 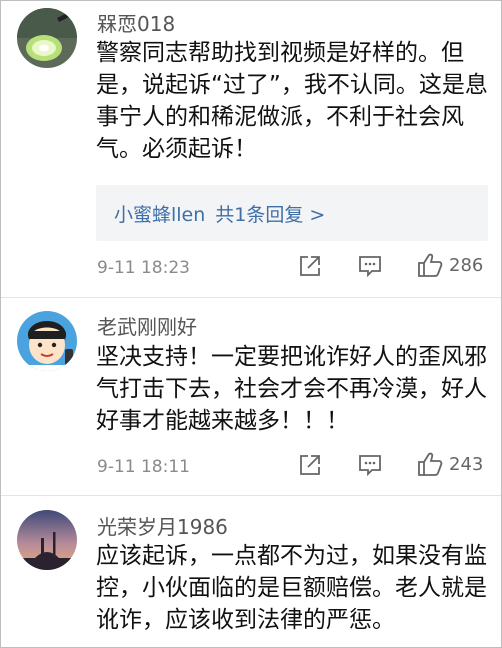 I want to click on like-button: 286, so click(x=450, y=265).